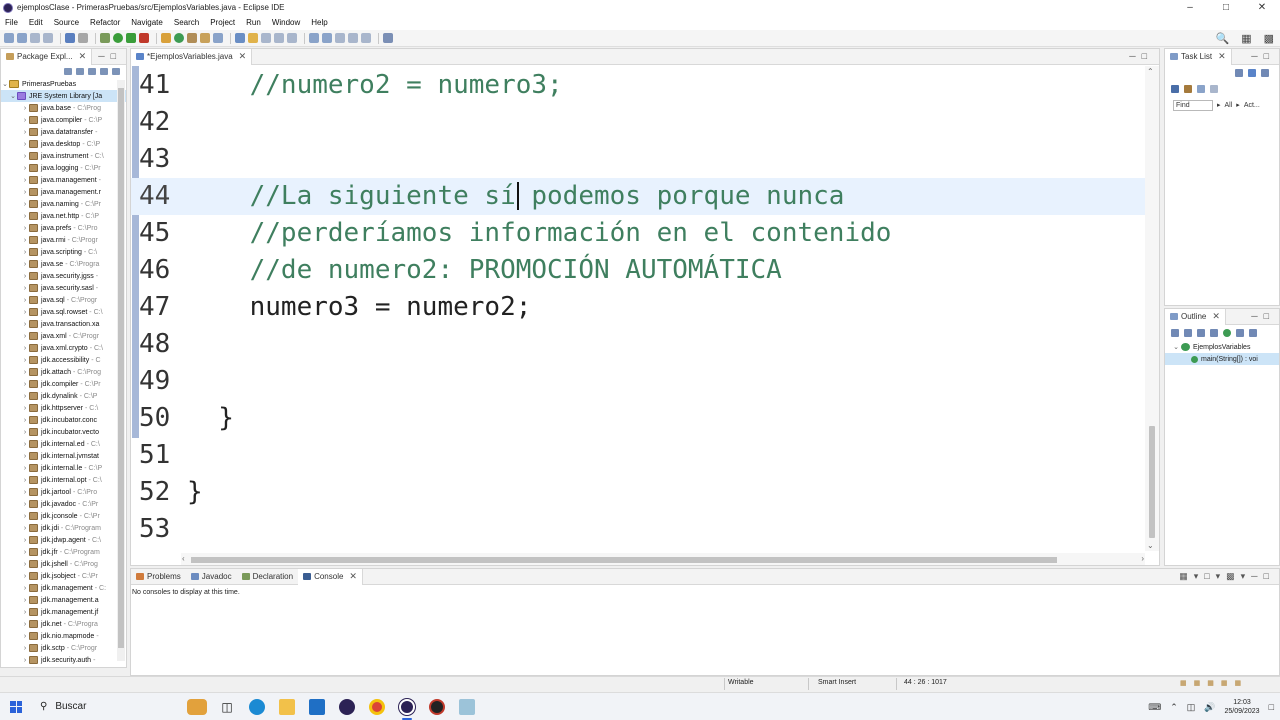 The height and width of the screenshot is (720, 1280). I want to click on editor-controls: ─□, so click(1141, 56).